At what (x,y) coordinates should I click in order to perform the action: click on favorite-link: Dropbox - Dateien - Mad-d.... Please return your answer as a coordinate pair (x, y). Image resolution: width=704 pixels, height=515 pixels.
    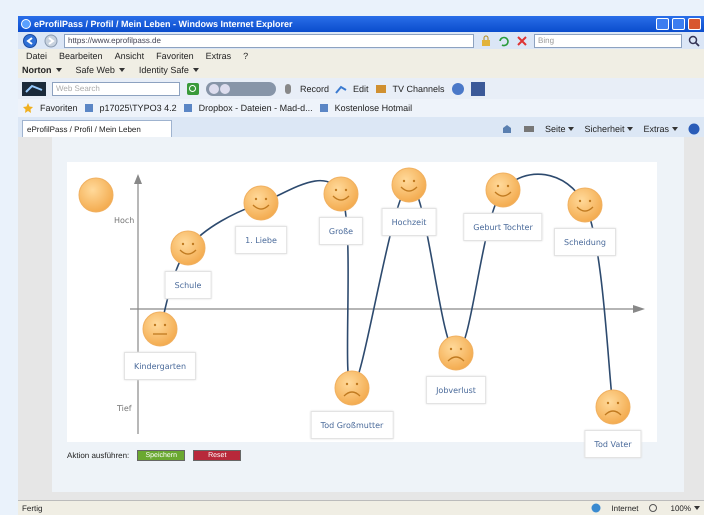
    Looking at the image, I should click on (255, 108).